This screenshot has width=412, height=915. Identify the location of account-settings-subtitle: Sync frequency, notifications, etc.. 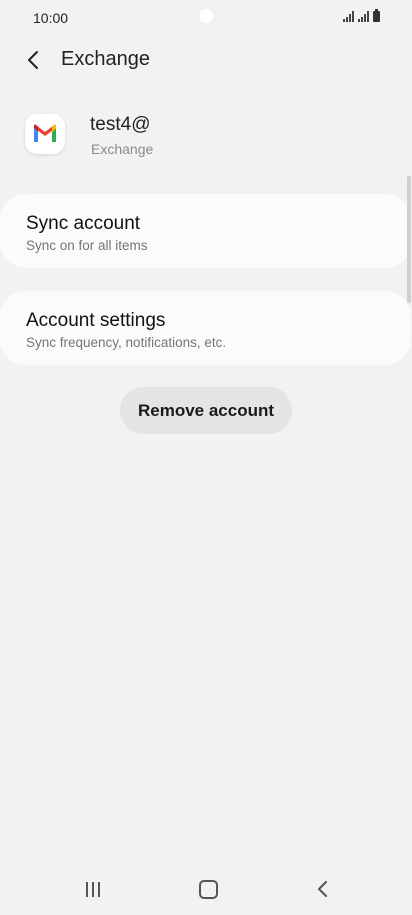
(126, 342).